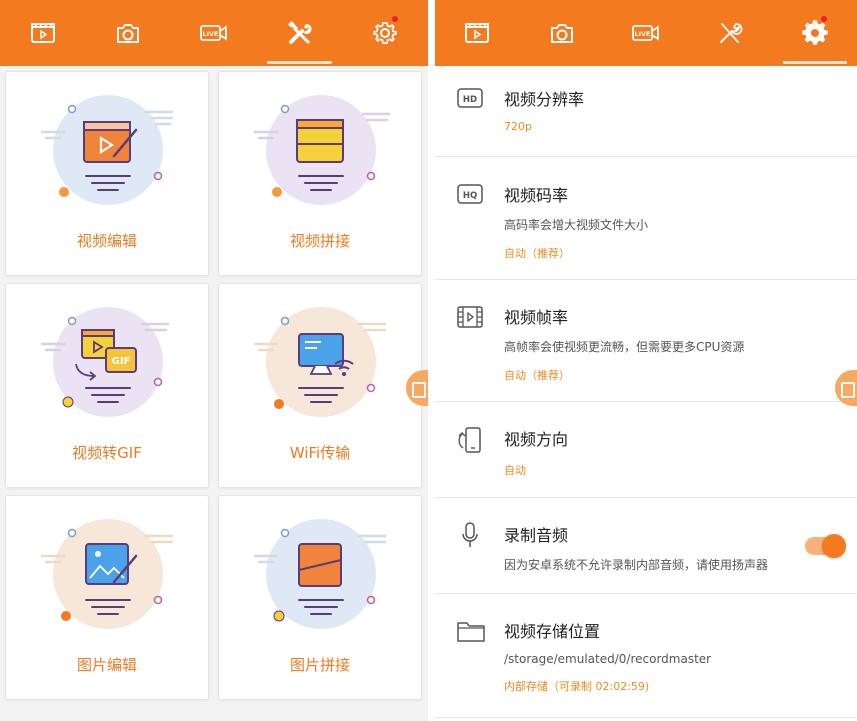 The height and width of the screenshot is (721, 857). I want to click on tool-label: 视频拼接, so click(319, 241).